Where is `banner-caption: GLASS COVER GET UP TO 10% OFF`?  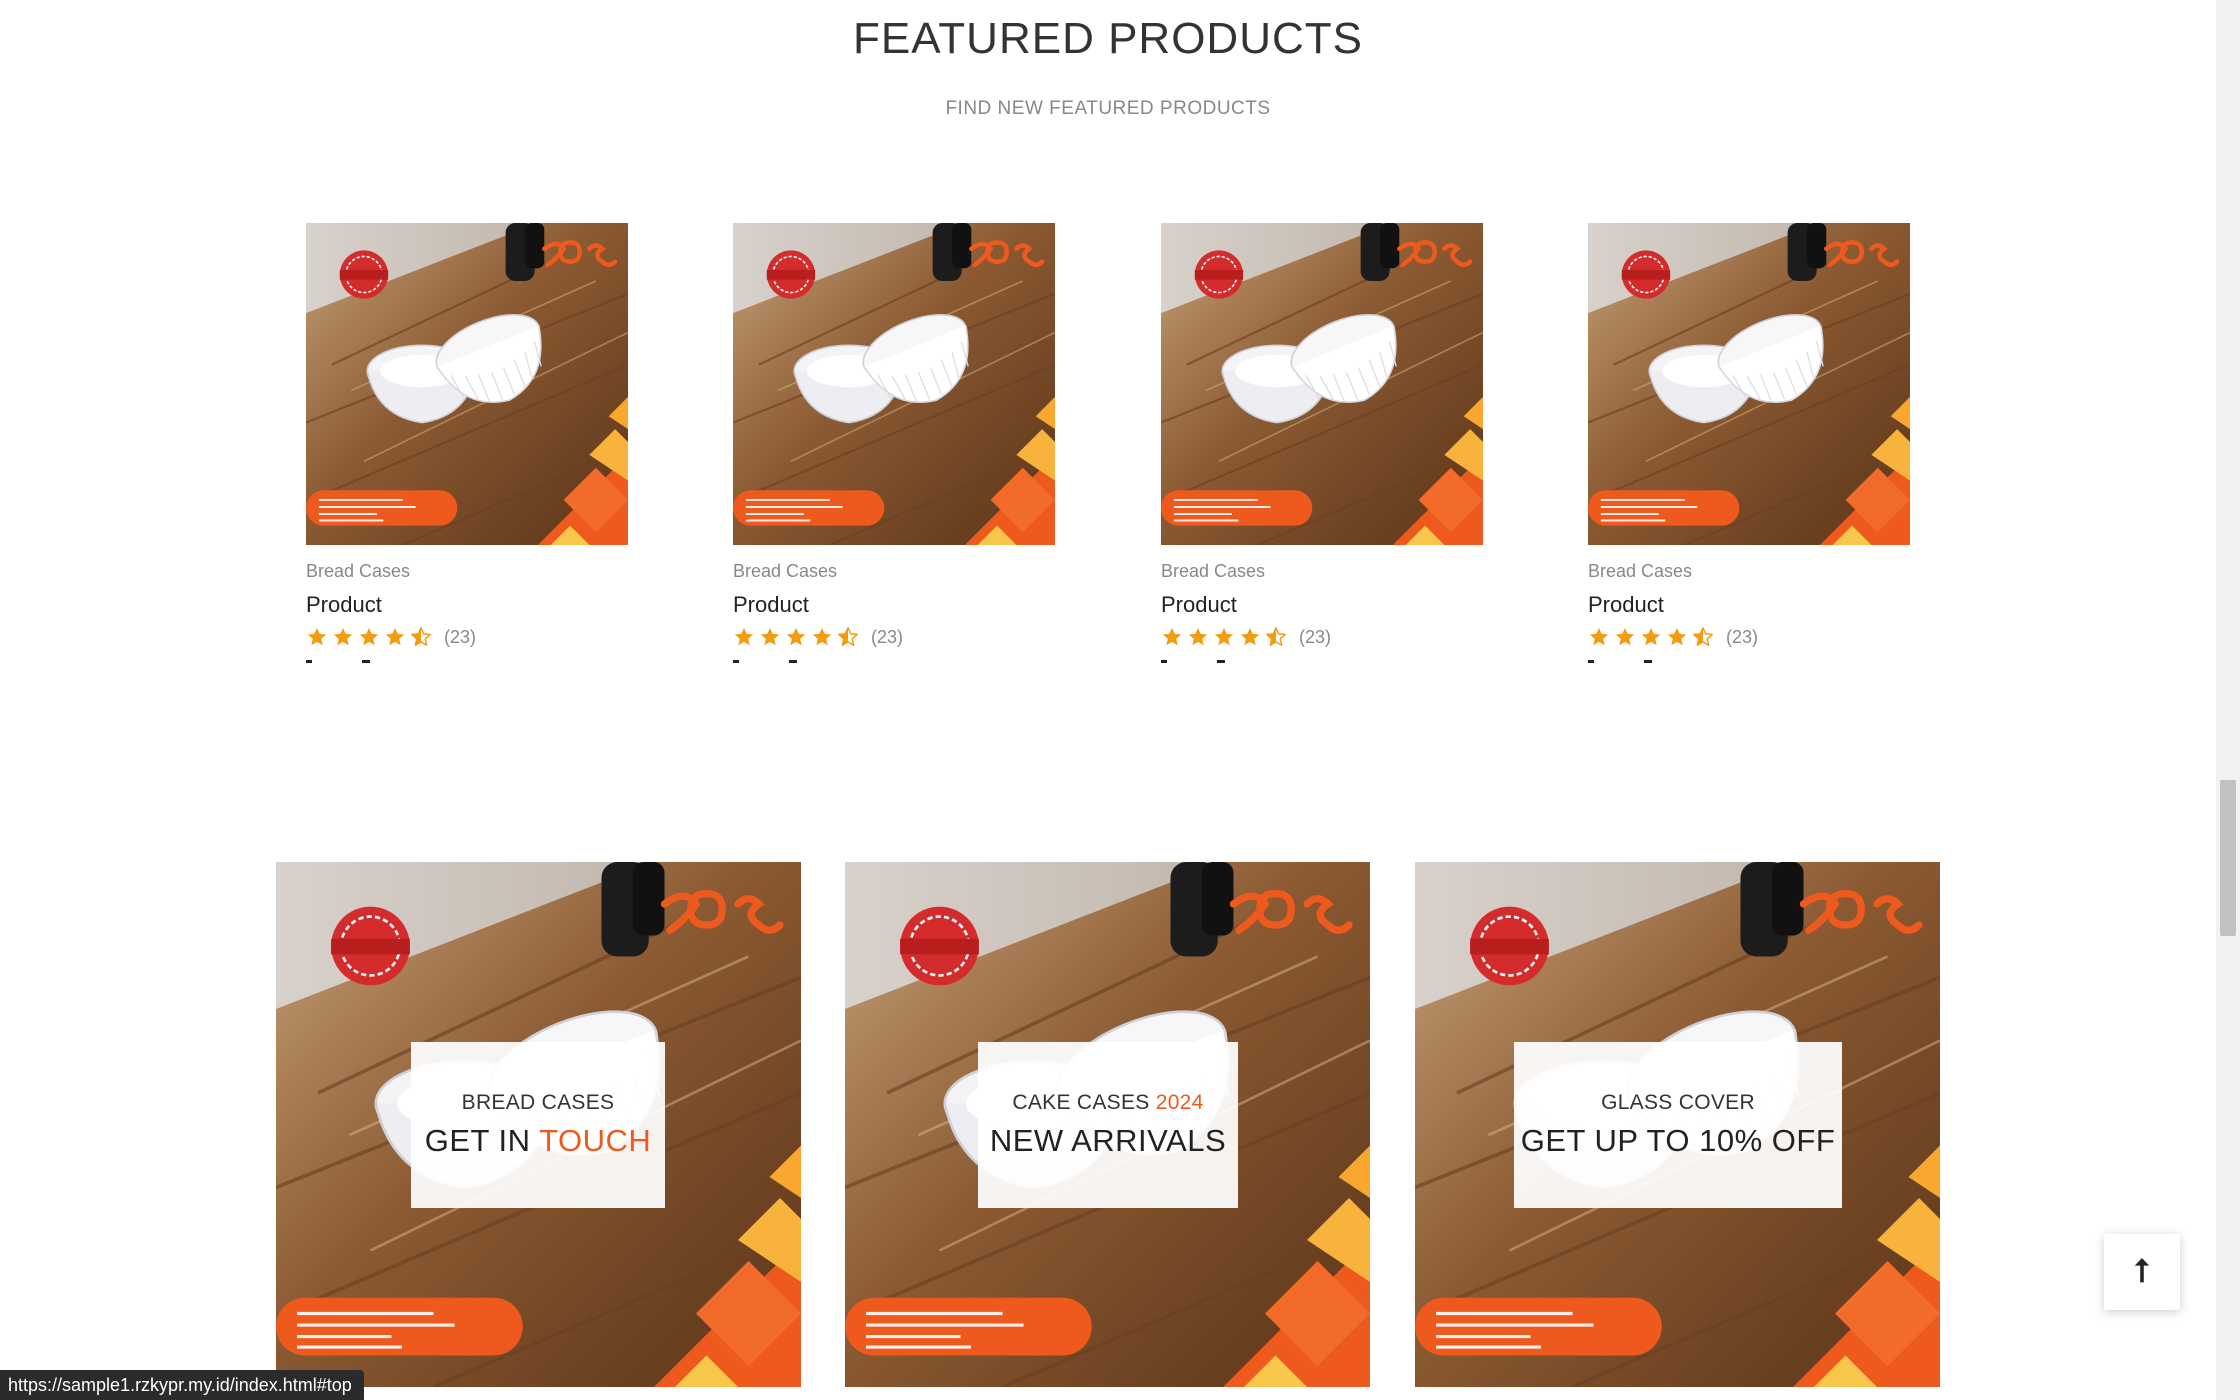 banner-caption: GLASS COVER GET UP TO 10% OFF is located at coordinates (1678, 1125).